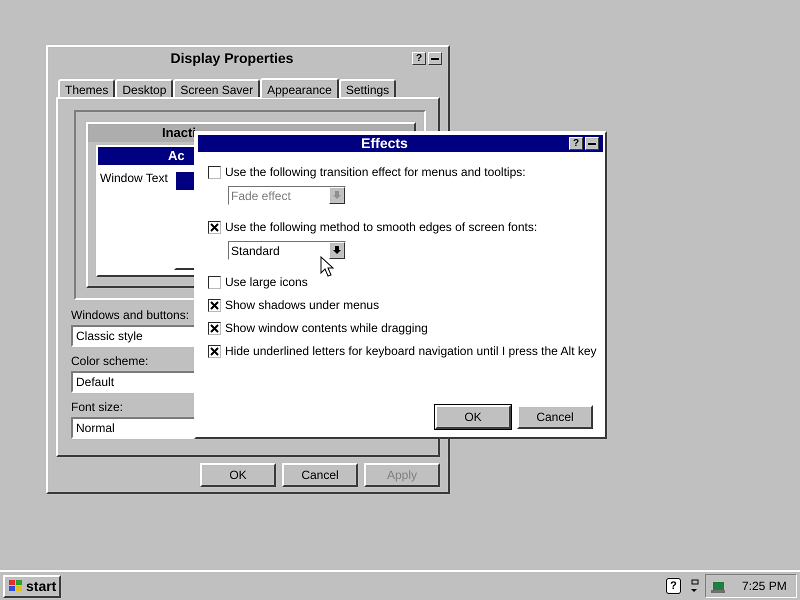 This screenshot has height=600, width=800. I want to click on field-label: Color scheme:, so click(109, 361).